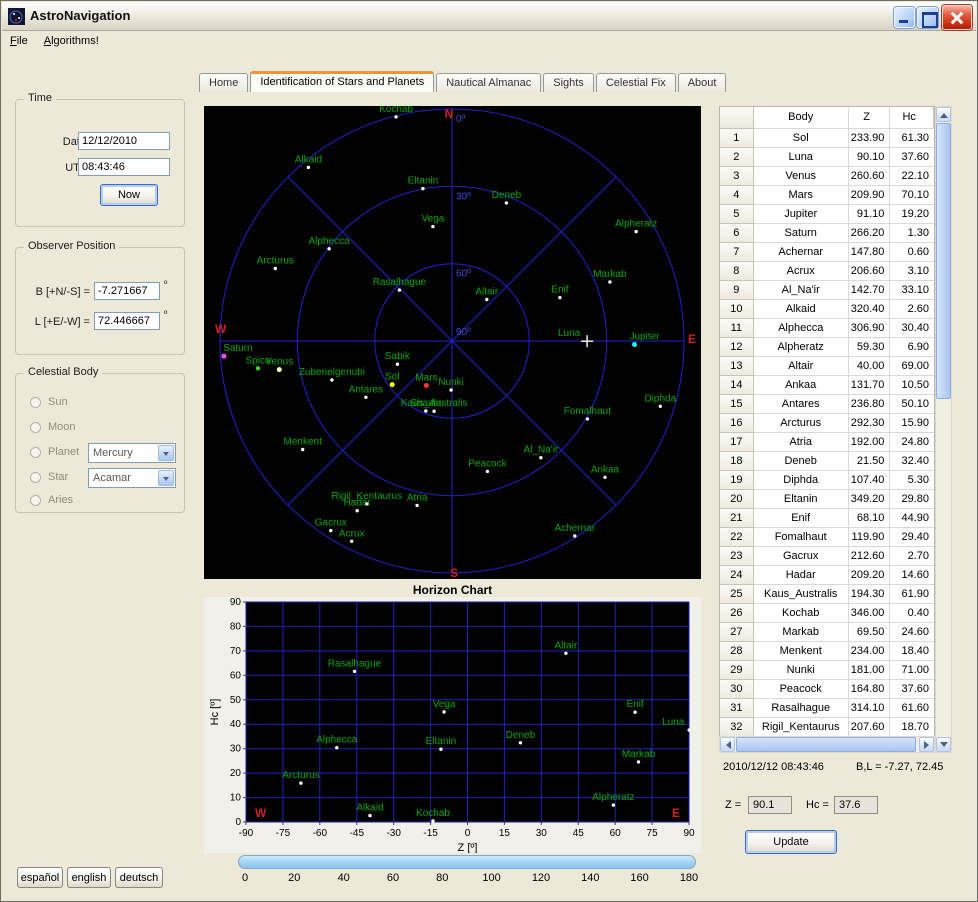 This screenshot has height=902, width=978. Describe the element at coordinates (869, 442) in the screenshot. I see `z-cell: 192.00` at that location.